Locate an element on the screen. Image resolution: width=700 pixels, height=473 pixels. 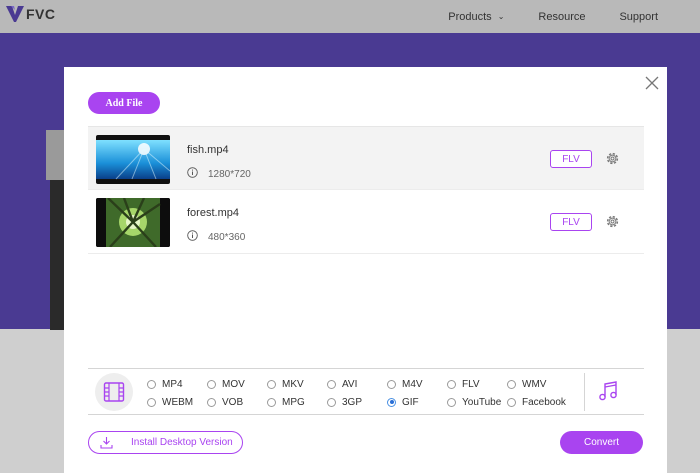
file-row: forest.mp4 480*360 FLV is located at coordinates (366, 222).